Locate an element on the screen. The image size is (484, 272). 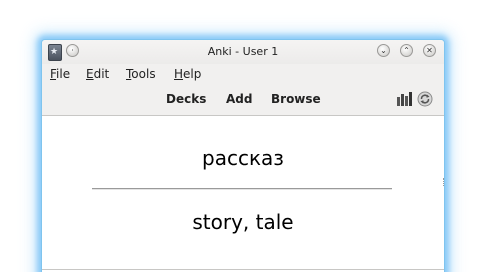
title-bar: ★ · Anki - User 1 ⌄ ⌃ ✕ is located at coordinates (243, 52).